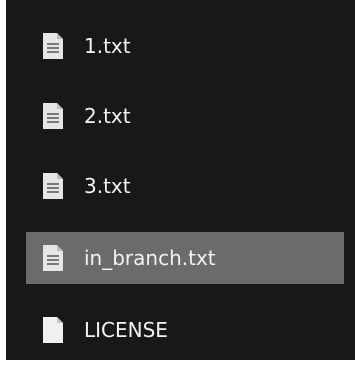 This screenshot has height=370, width=355. Describe the element at coordinates (185, 46) in the screenshot. I see `file-item-1-txt: 1.txt` at that location.